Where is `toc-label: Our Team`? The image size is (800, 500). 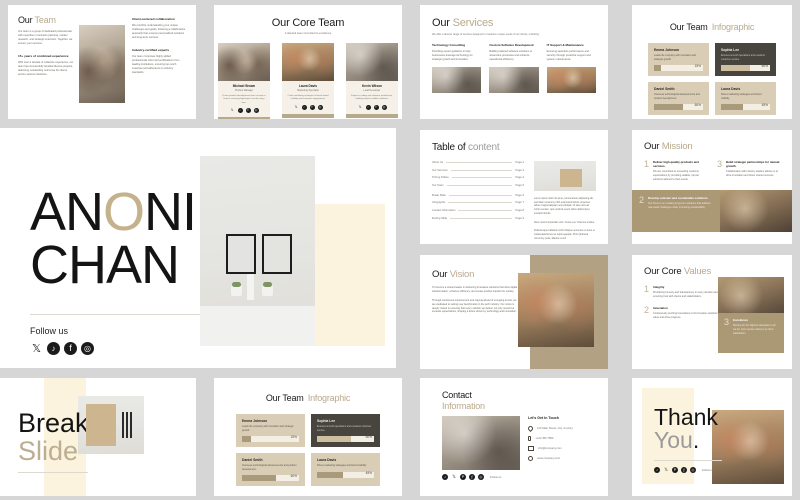 toc-label: Our Team is located at coordinates (438, 185).